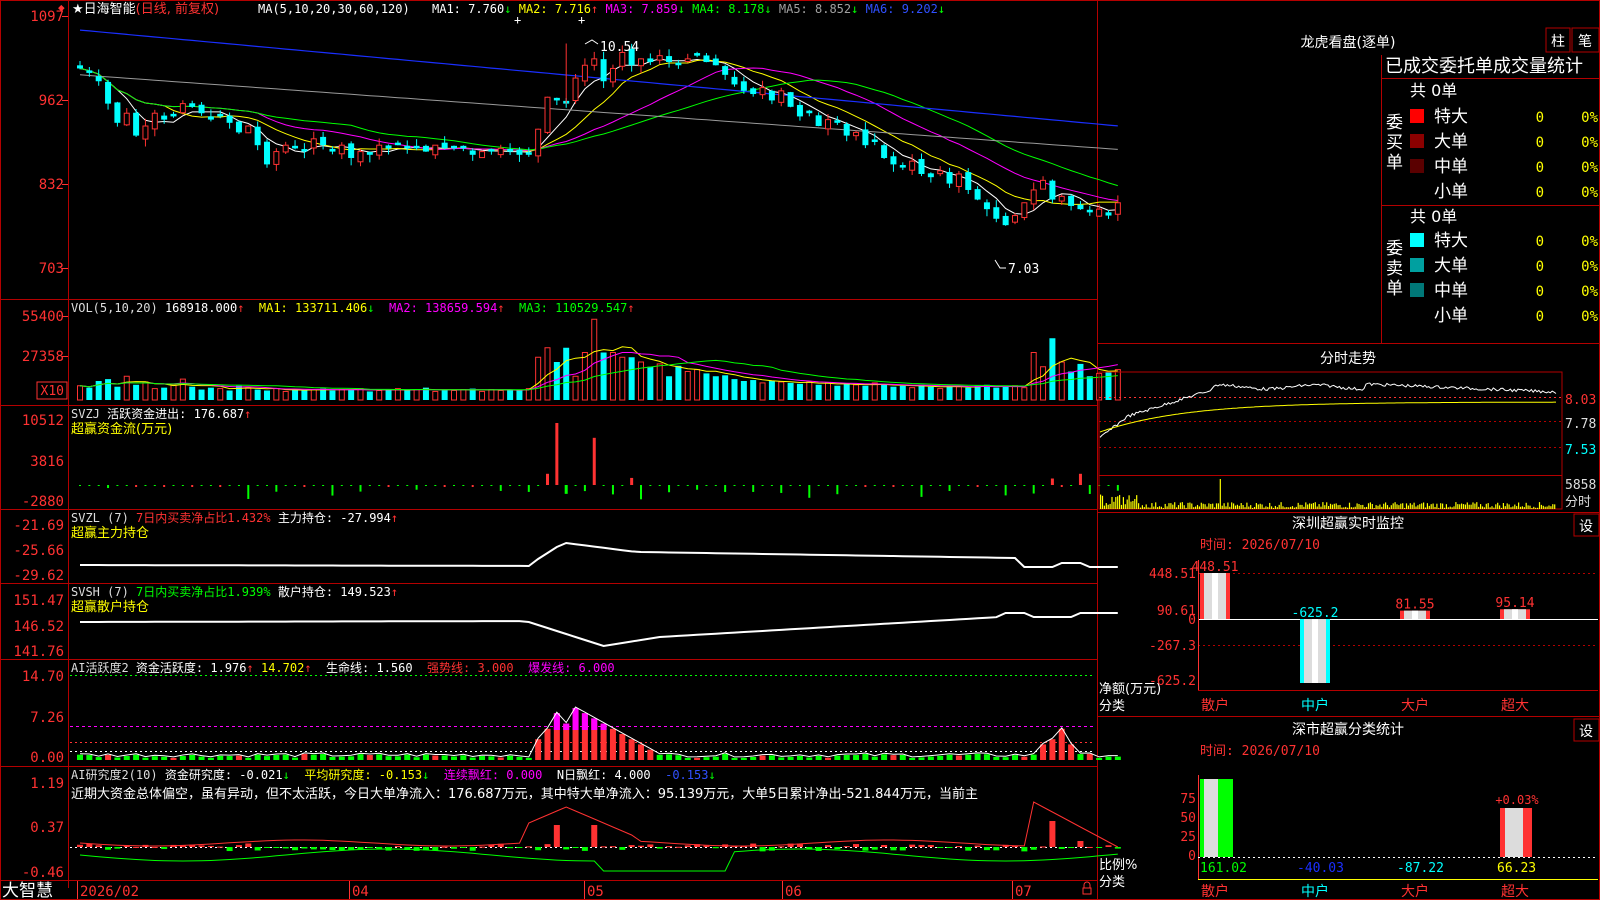 Image resolution: width=1600 pixels, height=900 pixels. What do you see at coordinates (1515, 706) in the screenshot?
I see `monitor-category: 超大` at bounding box center [1515, 706].